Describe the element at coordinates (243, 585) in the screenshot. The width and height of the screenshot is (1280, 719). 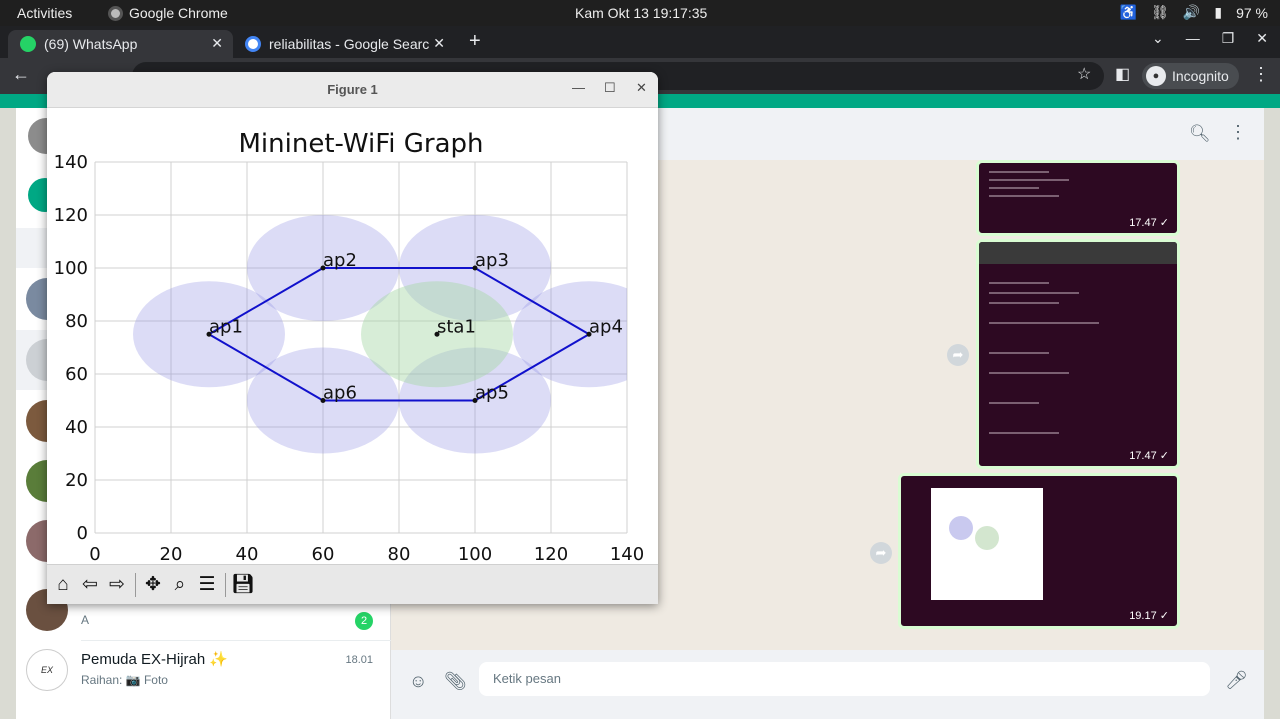
I see `save-icon: 💾︎` at that location.